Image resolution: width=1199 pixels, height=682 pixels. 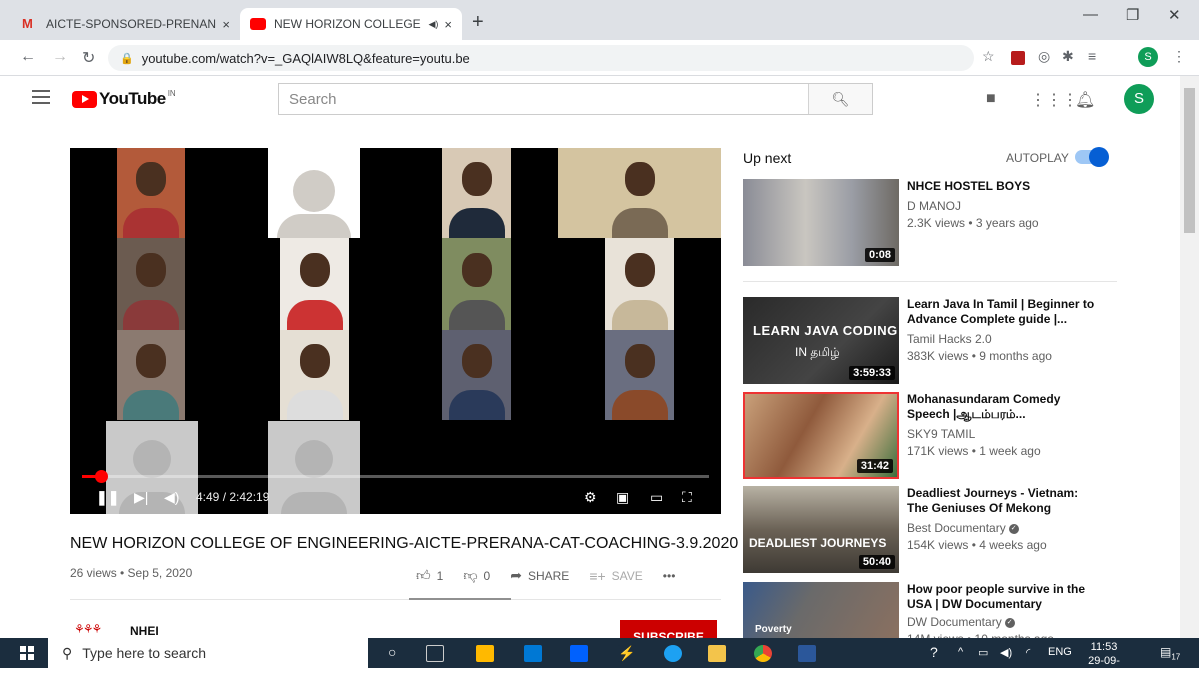 What do you see at coordinates (60, 57) in the screenshot?
I see `forward-icon: →` at bounding box center [60, 57].